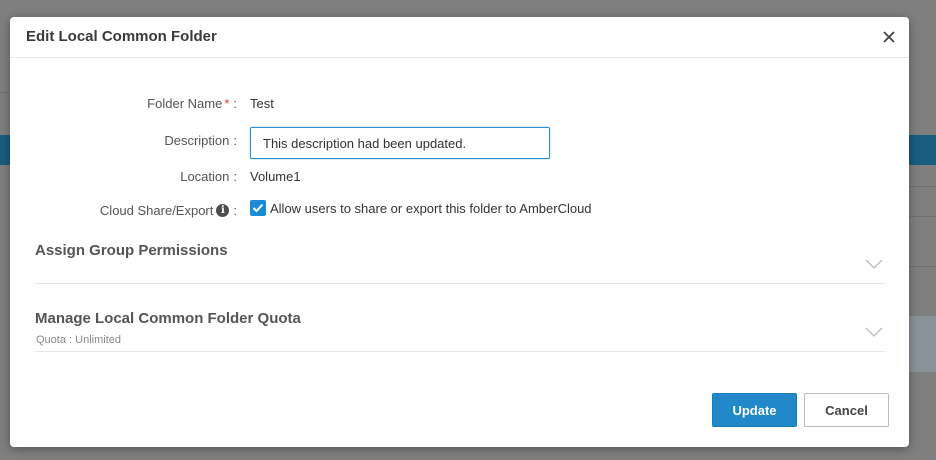 The width and height of the screenshot is (936, 460). Describe the element at coordinates (208, 176) in the screenshot. I see `location-label: Location :` at that location.